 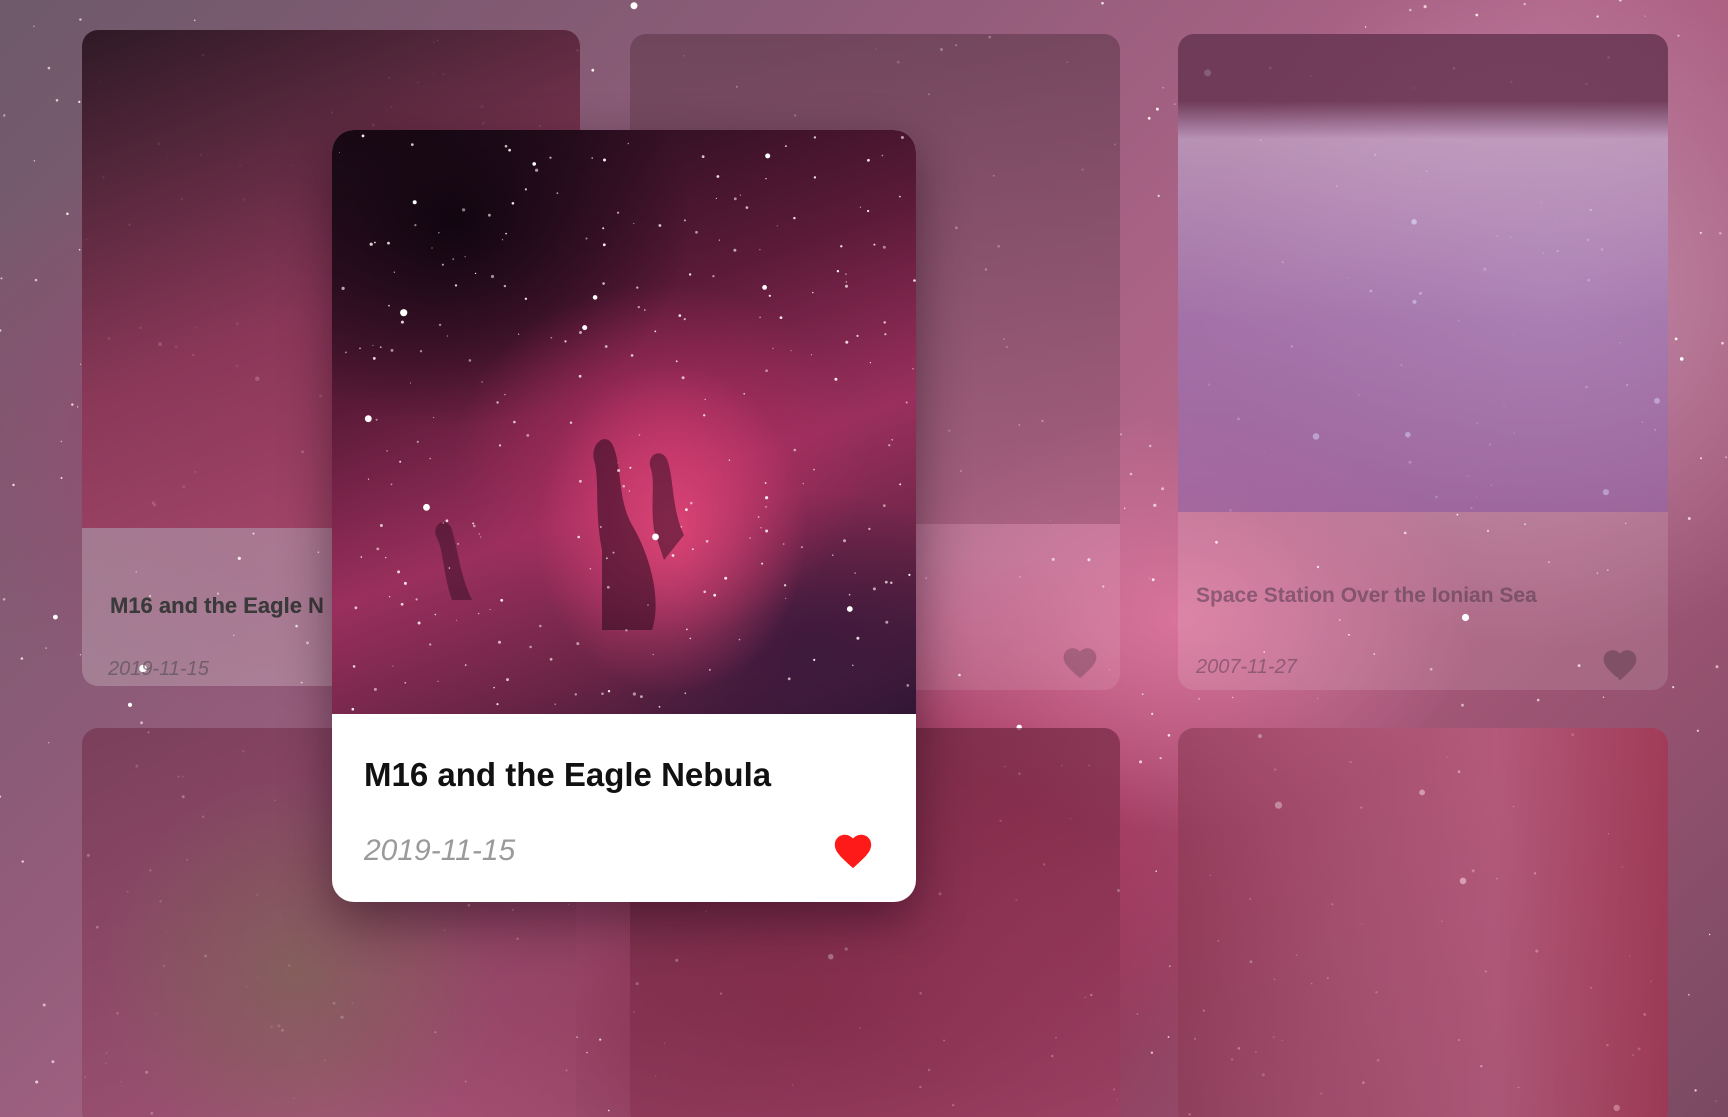 What do you see at coordinates (568, 774) in the screenshot?
I see `card-title: M16 and the Eagle Nebula` at bounding box center [568, 774].